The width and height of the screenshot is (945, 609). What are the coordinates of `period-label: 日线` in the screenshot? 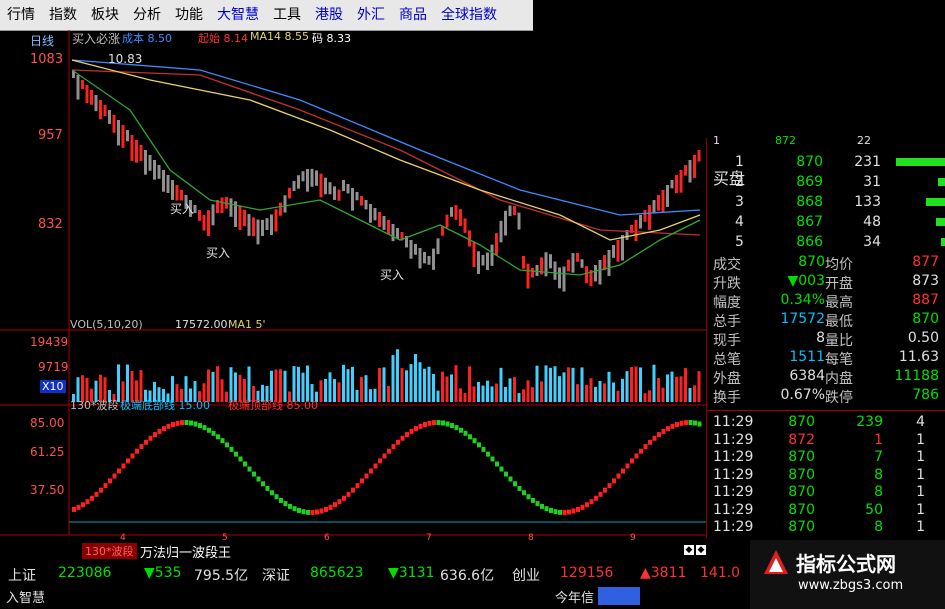 It's located at (42, 40).